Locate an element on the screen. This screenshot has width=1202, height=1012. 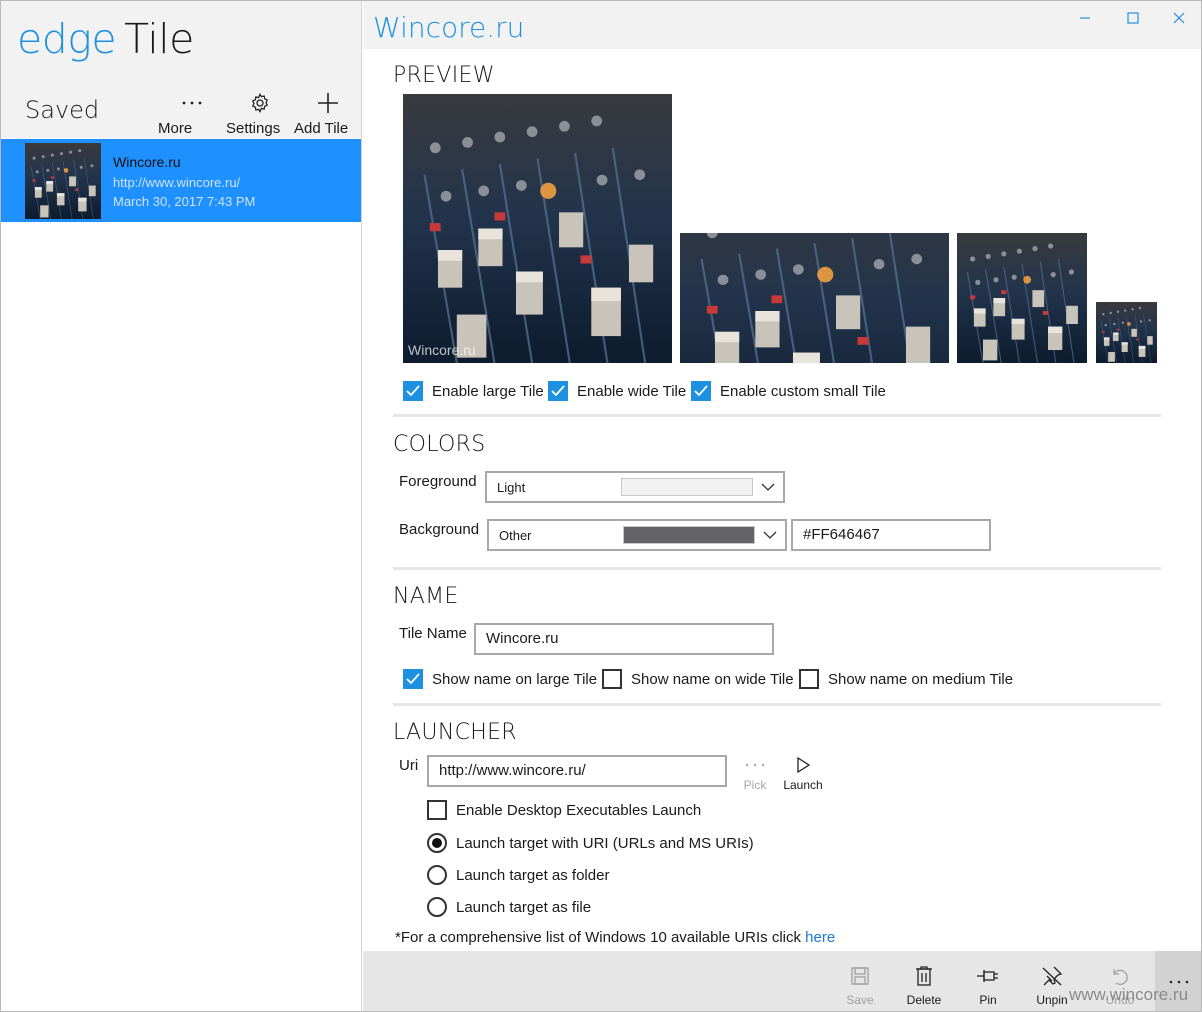
title-bar: Wincore.ru is located at coordinates (782, 25).